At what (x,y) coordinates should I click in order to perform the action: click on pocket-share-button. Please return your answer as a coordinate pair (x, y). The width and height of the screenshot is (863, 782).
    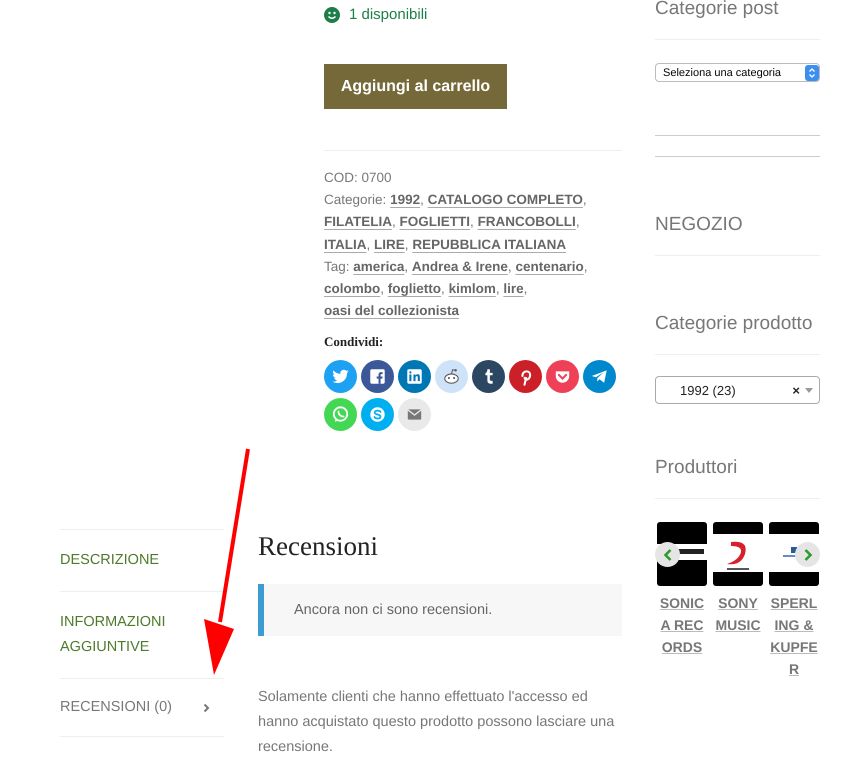
    Looking at the image, I should click on (562, 377).